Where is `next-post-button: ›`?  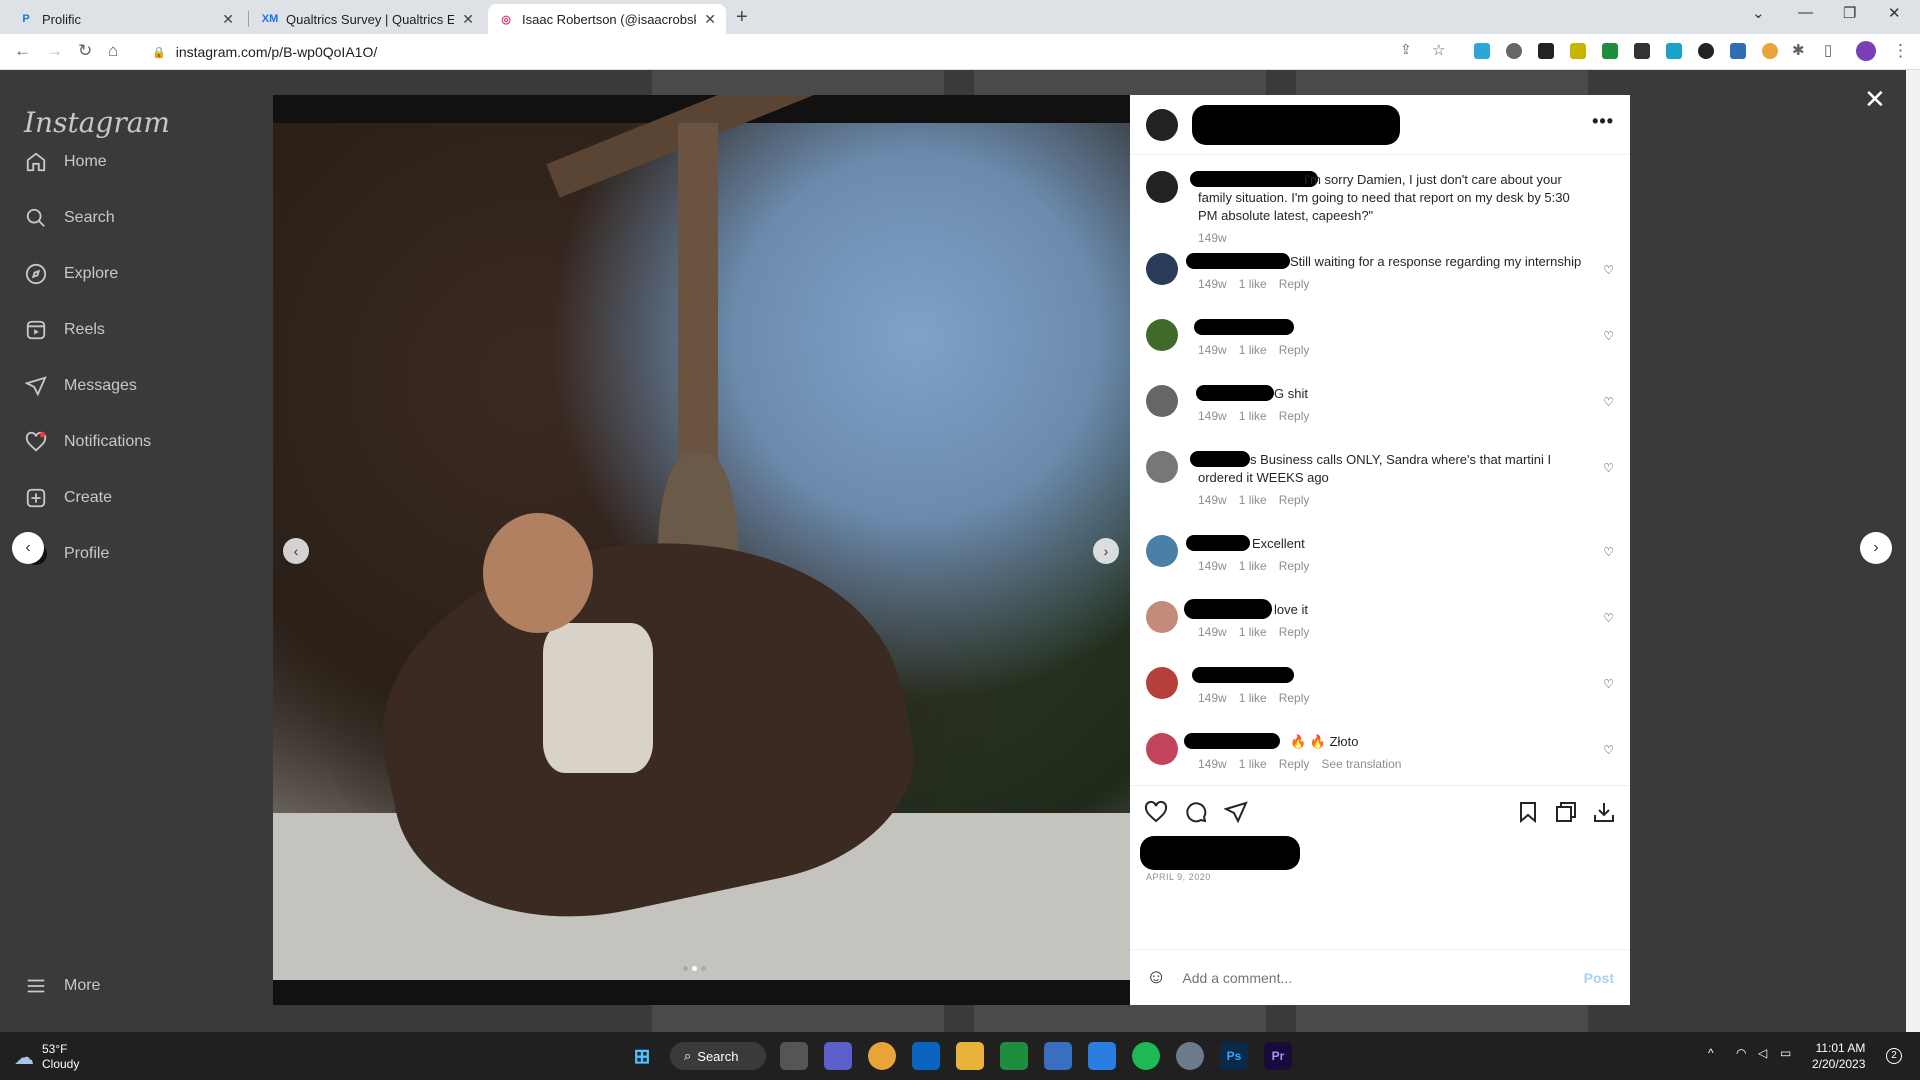
next-post-button: › is located at coordinates (1876, 548).